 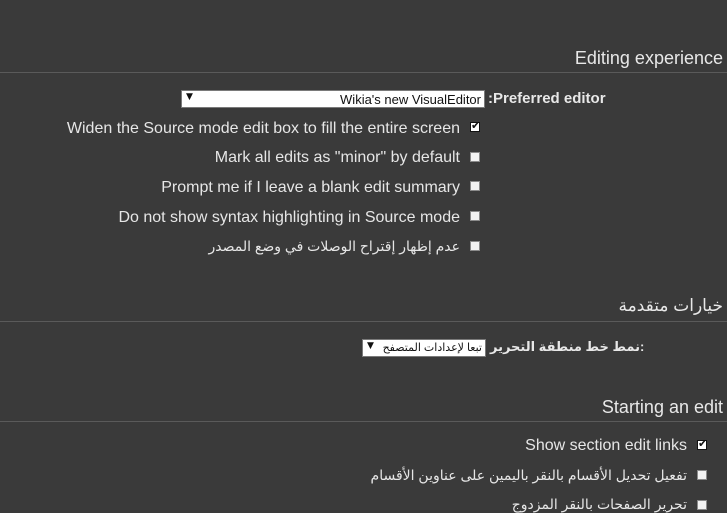 What do you see at coordinates (702, 475) in the screenshot?
I see `option-rightclick-edit-checkbox` at bounding box center [702, 475].